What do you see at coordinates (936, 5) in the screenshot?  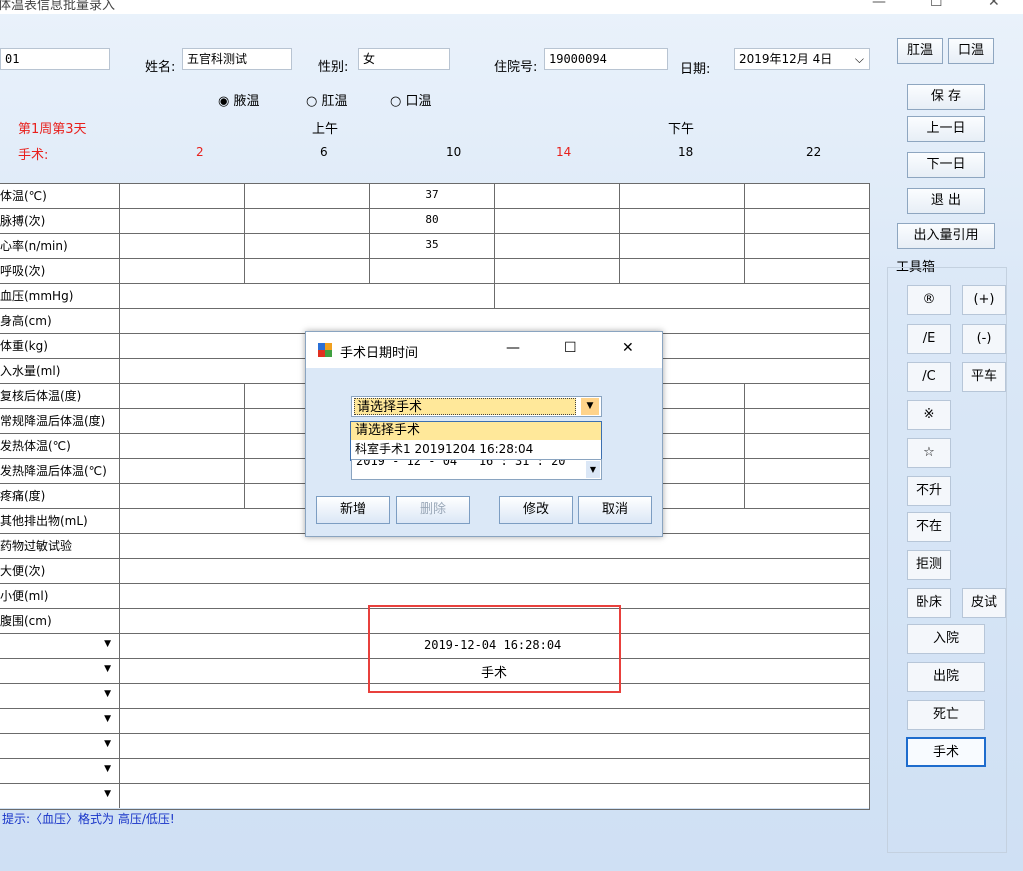 I see `maximize-icon: ☐` at bounding box center [936, 5].